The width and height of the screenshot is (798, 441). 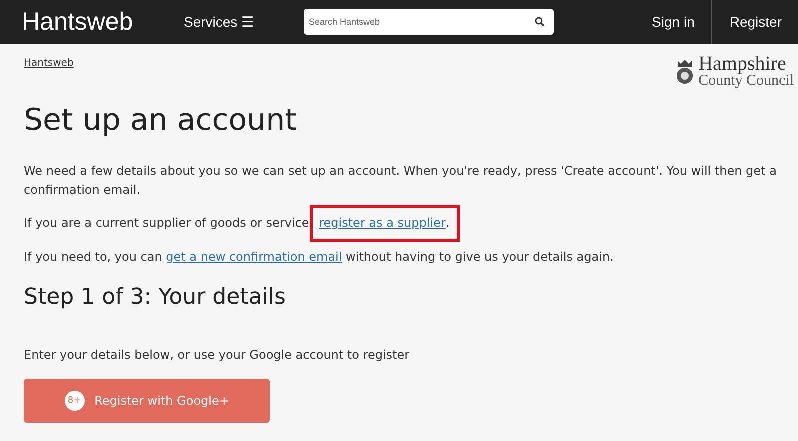 I want to click on google-plus-icon: 8+, so click(x=74, y=400).